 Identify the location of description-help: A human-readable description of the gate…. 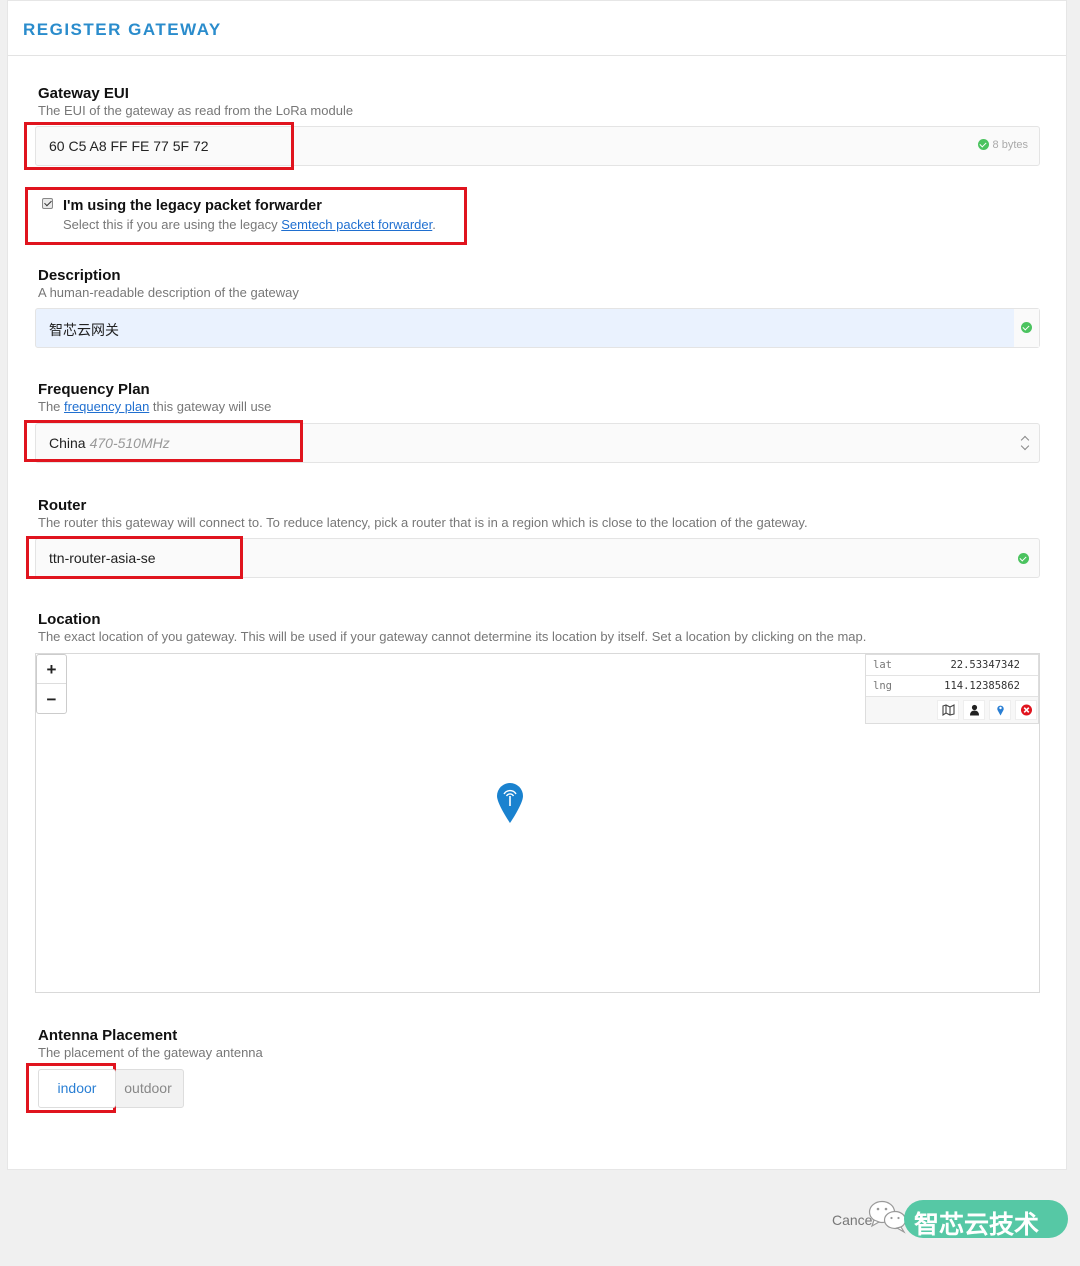
(168, 292).